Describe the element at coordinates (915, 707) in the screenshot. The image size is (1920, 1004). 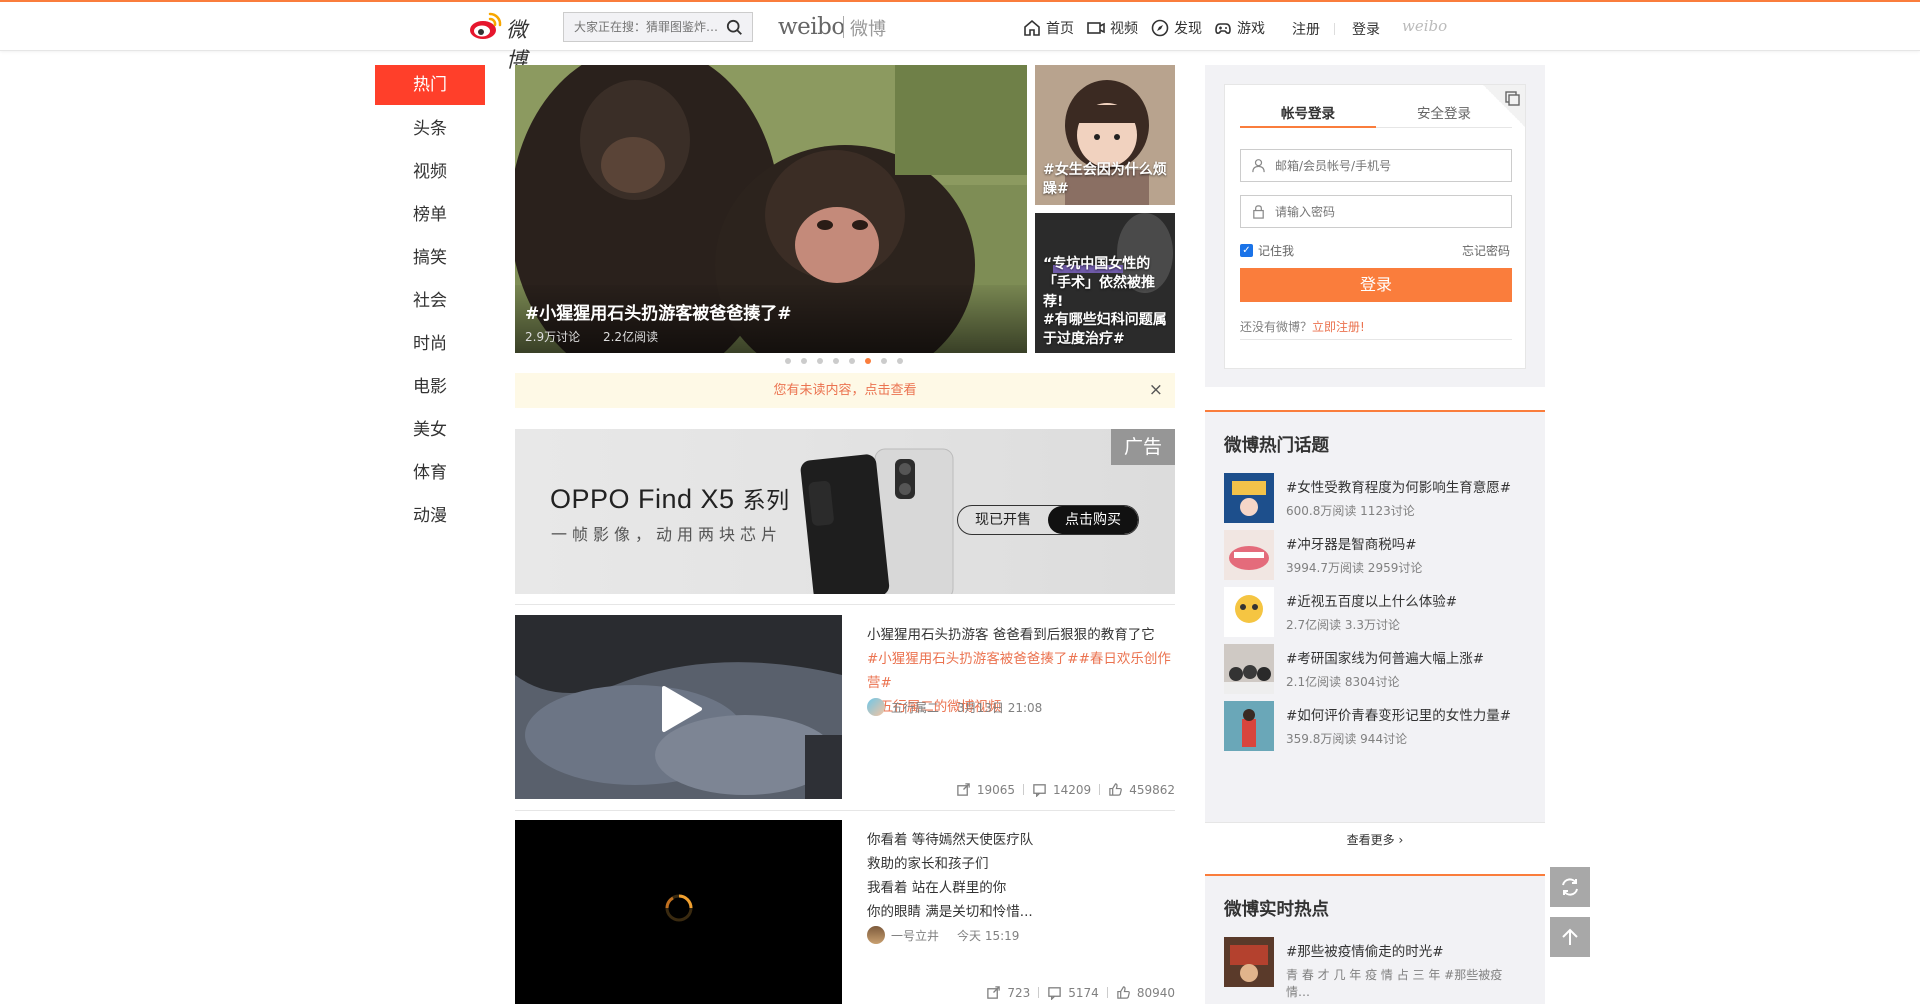
I see `author-name: 五行属二` at that location.